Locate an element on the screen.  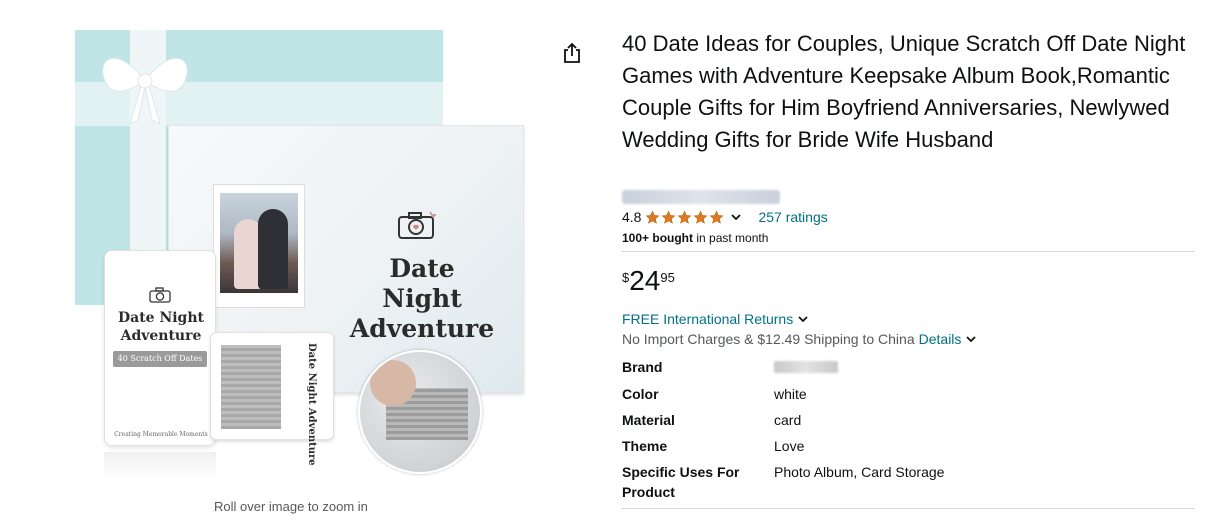
spec-row-theme: Theme Love is located at coordinates (908, 446).